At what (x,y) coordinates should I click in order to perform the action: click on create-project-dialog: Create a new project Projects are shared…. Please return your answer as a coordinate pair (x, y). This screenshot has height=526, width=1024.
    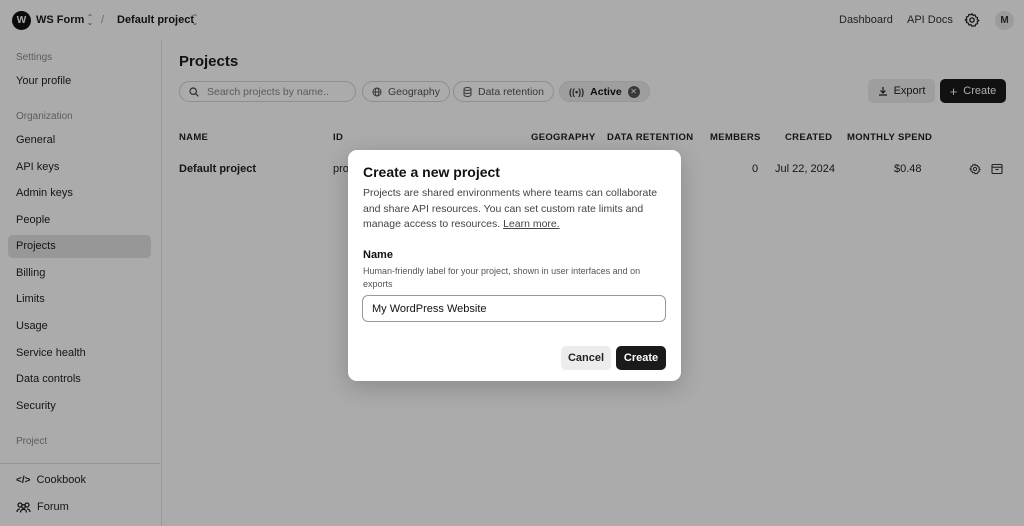
    Looking at the image, I should click on (514, 265).